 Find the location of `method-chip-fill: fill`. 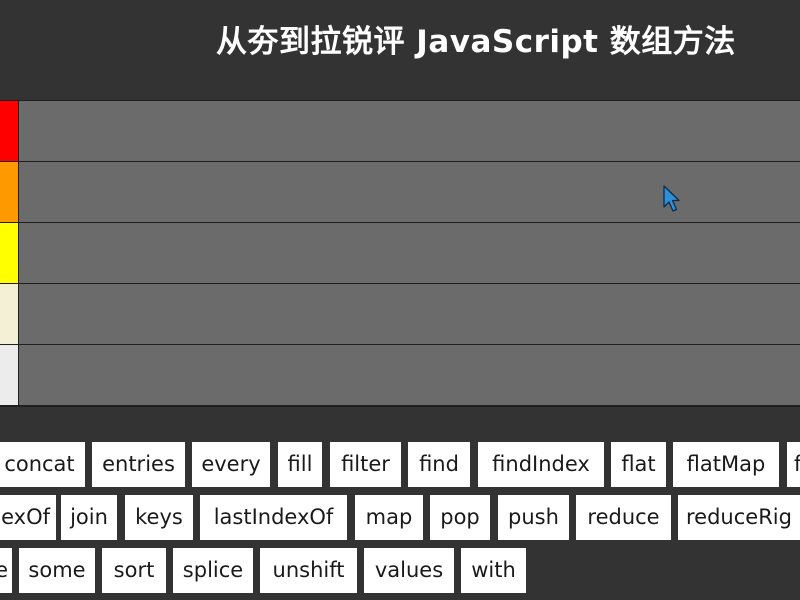

method-chip-fill: fill is located at coordinates (300, 464).